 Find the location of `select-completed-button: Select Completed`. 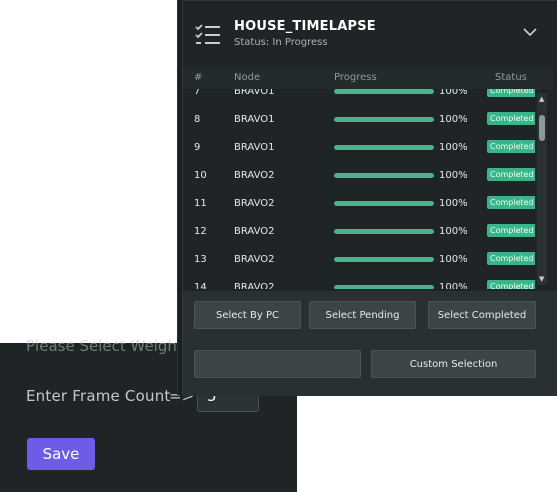

select-completed-button: Select Completed is located at coordinates (482, 315).